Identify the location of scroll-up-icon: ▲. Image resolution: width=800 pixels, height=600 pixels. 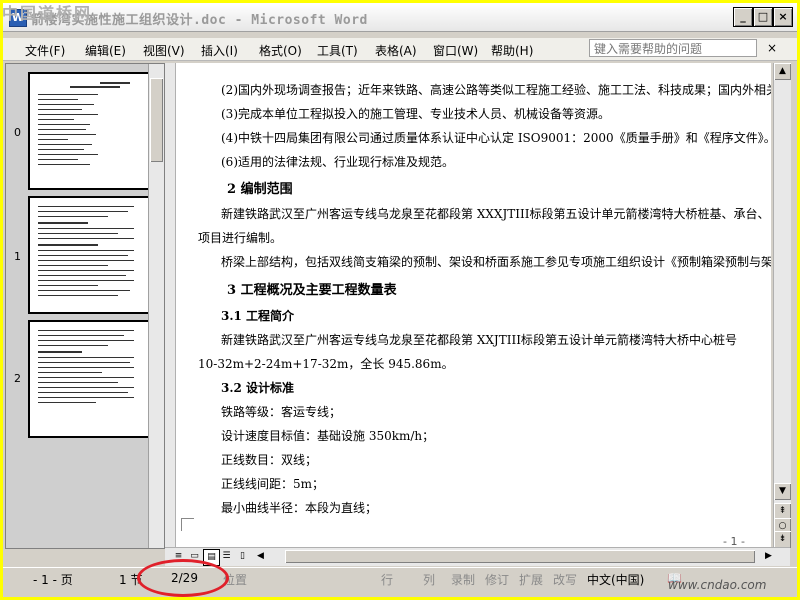
(782, 71).